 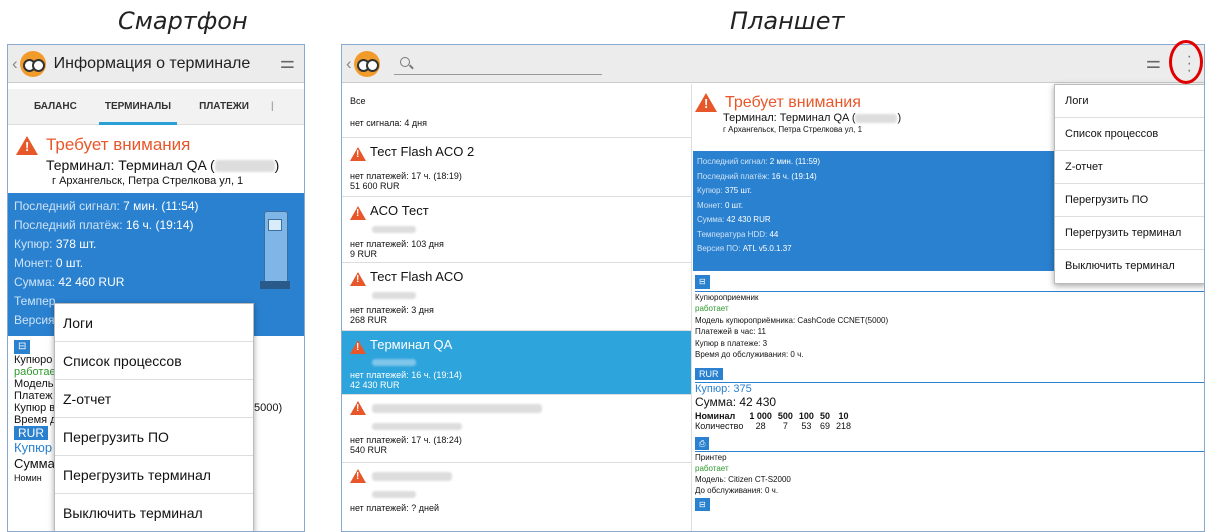 What do you see at coordinates (22, 347) in the screenshot?
I see `acceptor-icon: ⊟` at bounding box center [22, 347].